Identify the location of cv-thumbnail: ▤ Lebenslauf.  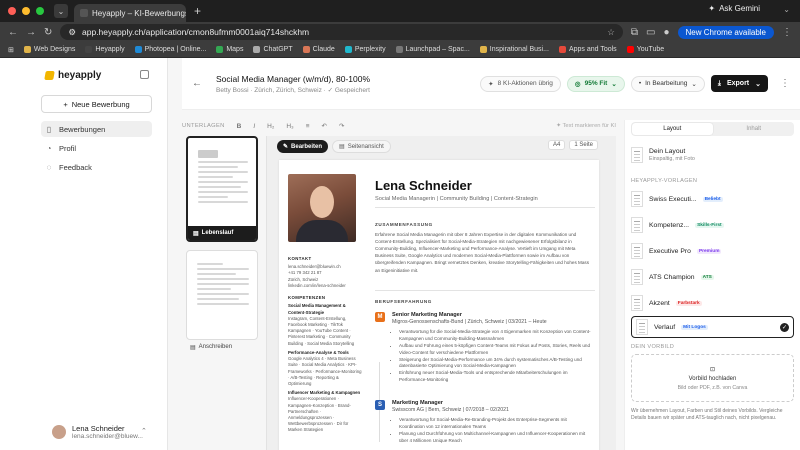
(222, 189).